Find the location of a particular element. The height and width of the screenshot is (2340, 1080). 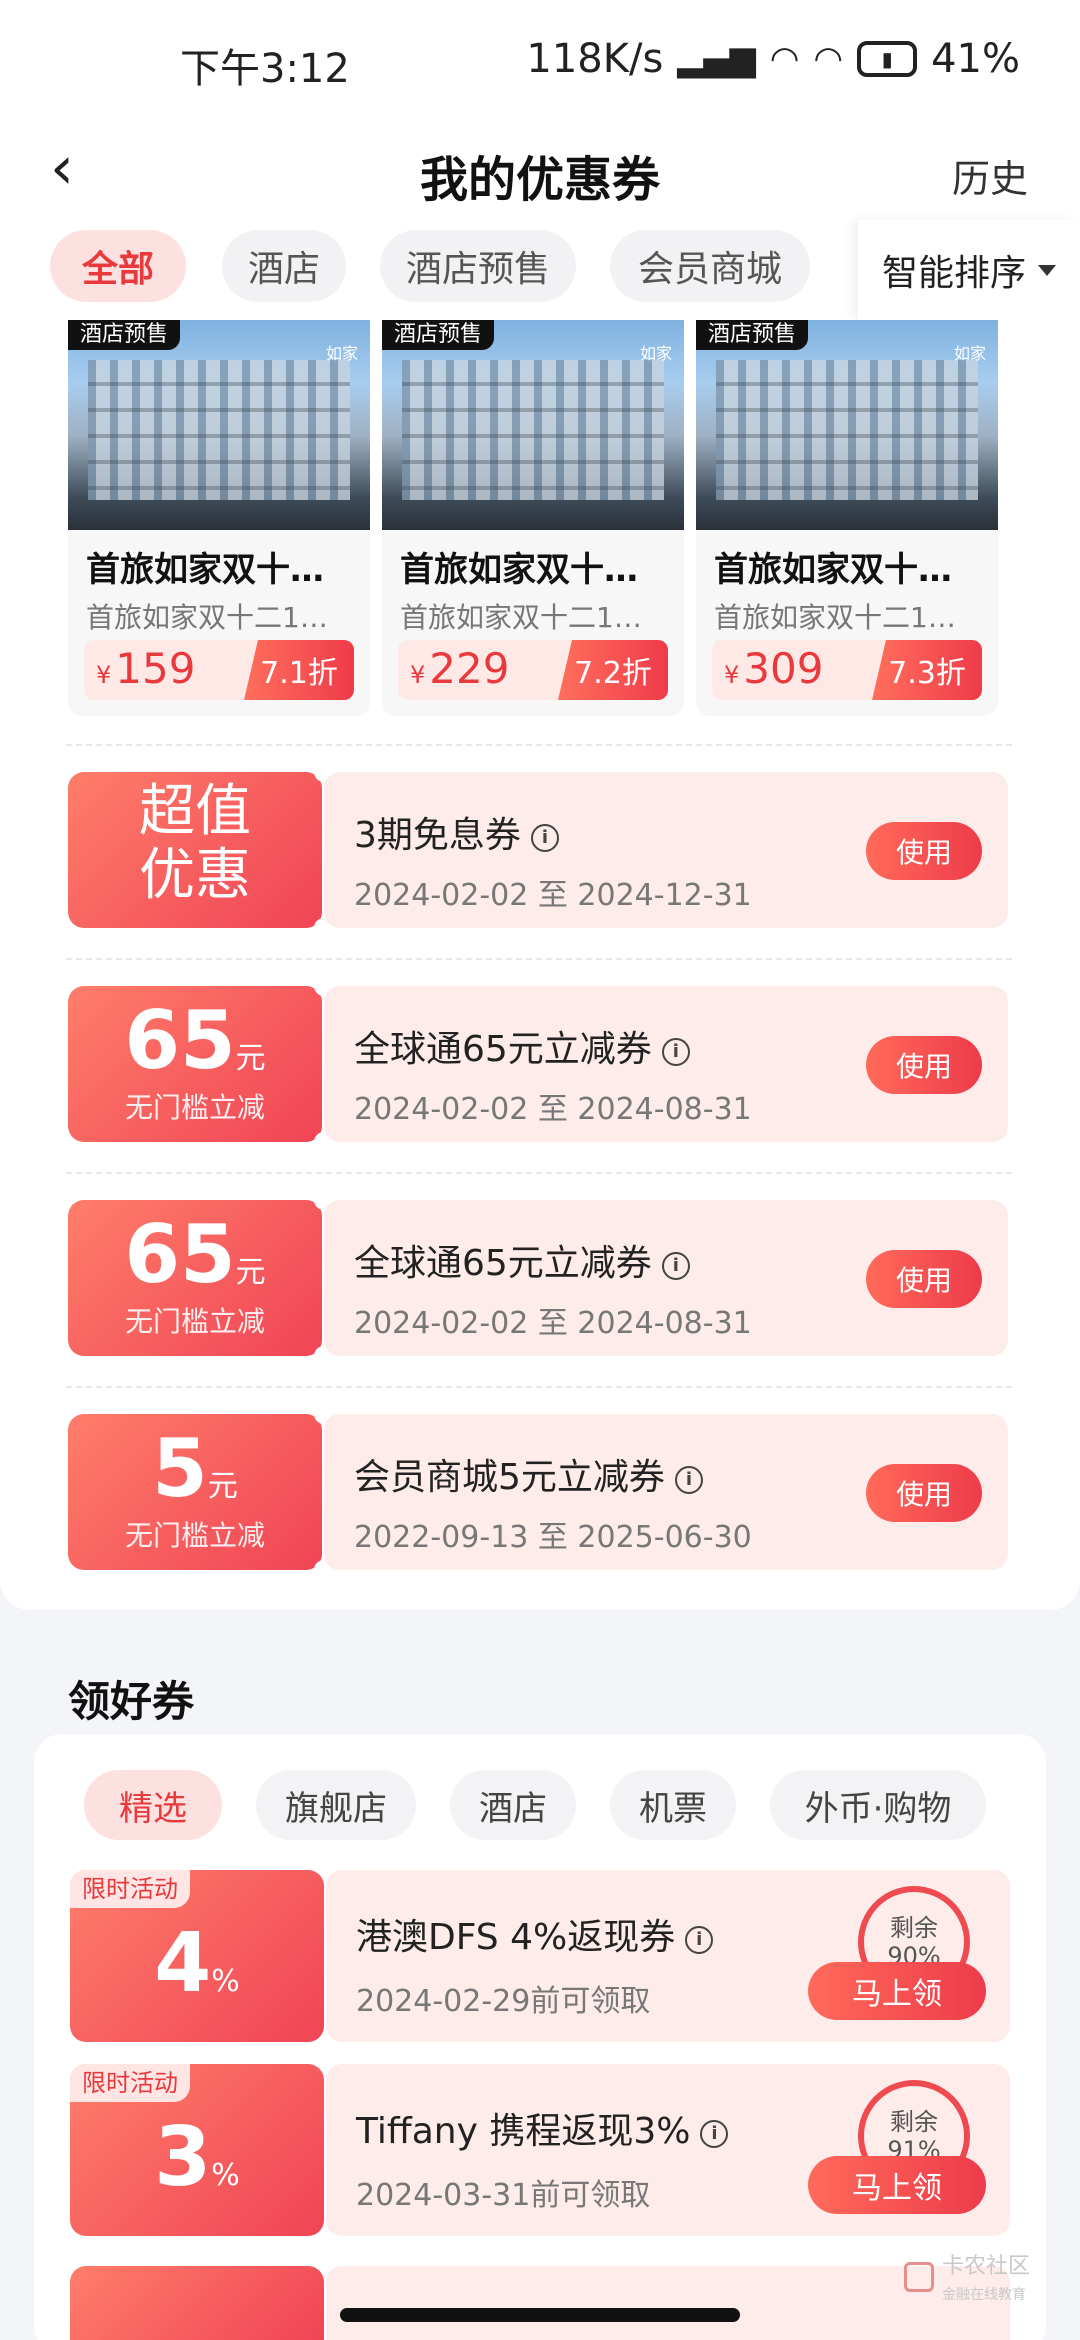

coupon-title: 会员商城5元立减券 is located at coordinates (509, 1477).